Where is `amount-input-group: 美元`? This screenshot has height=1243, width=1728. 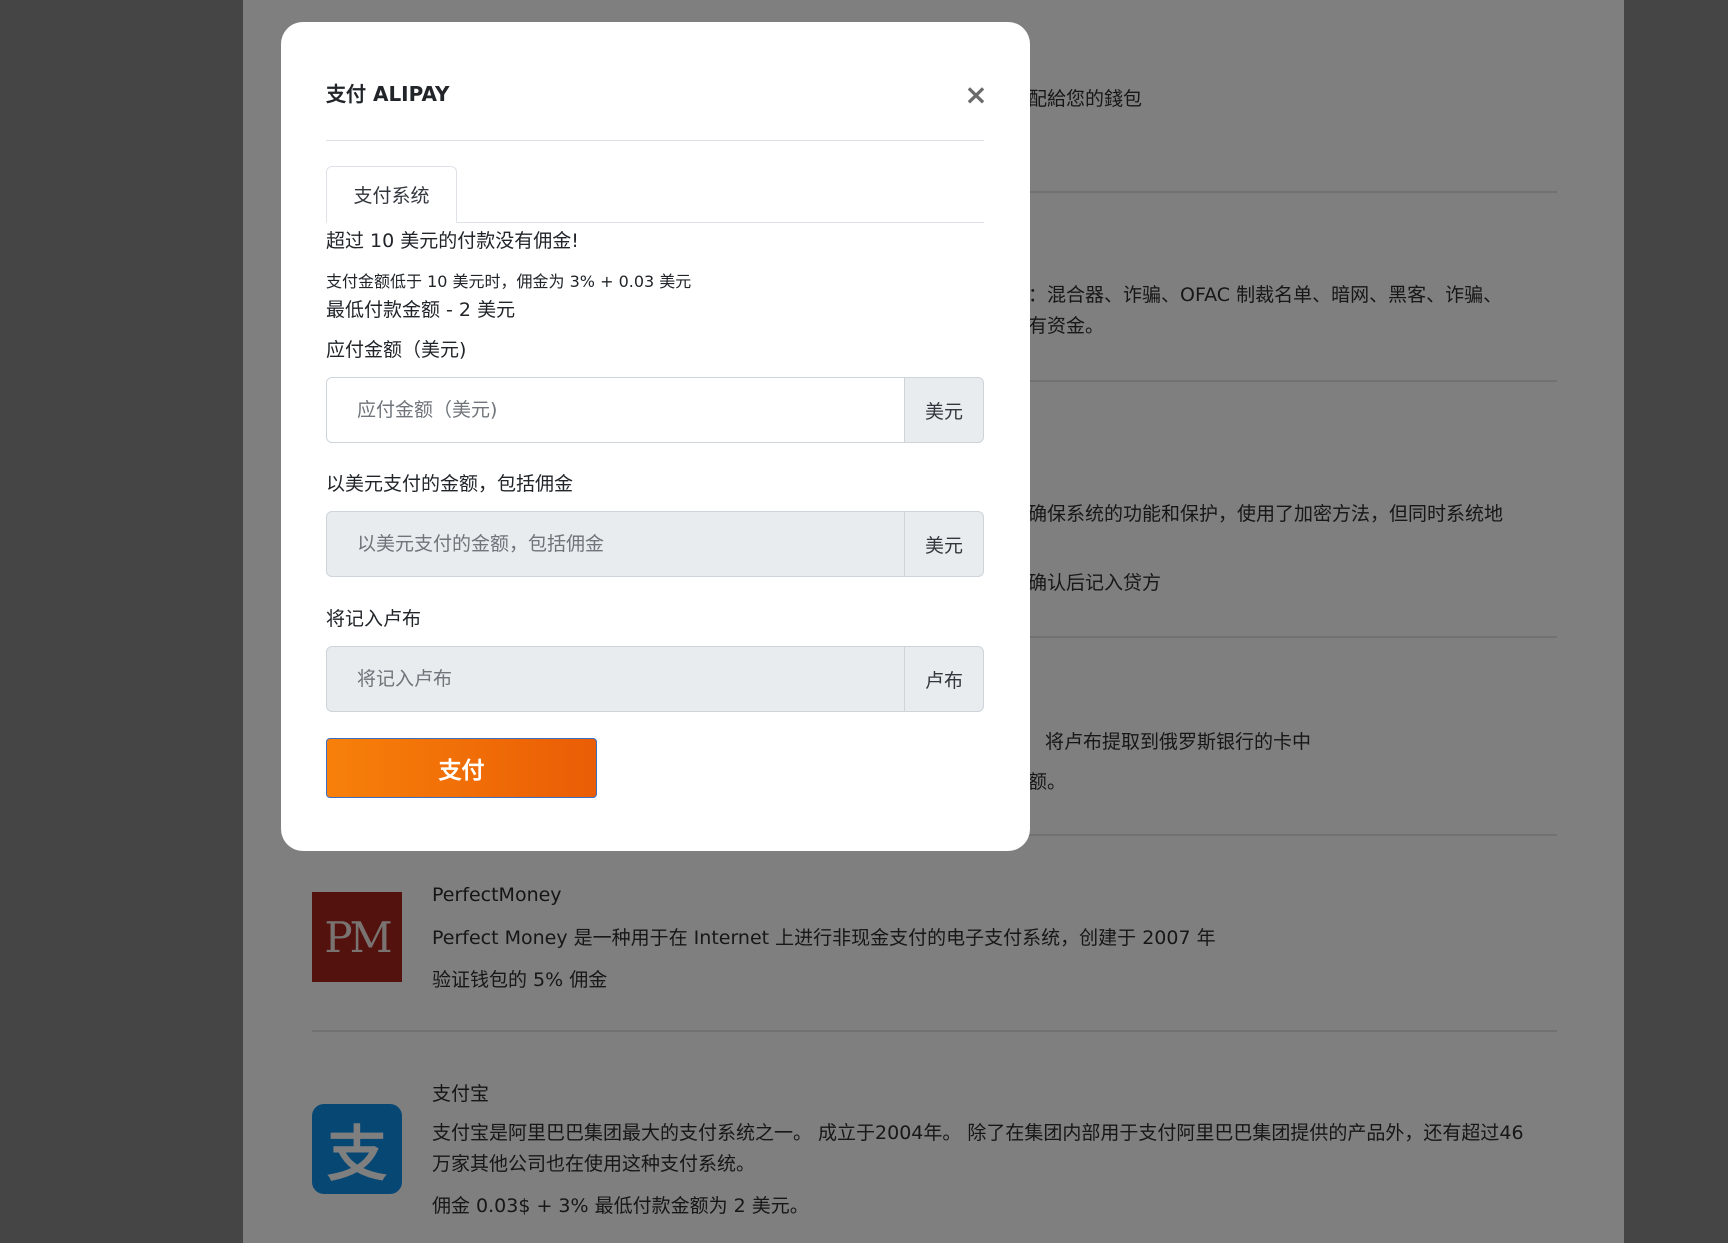 amount-input-group: 美元 is located at coordinates (655, 410).